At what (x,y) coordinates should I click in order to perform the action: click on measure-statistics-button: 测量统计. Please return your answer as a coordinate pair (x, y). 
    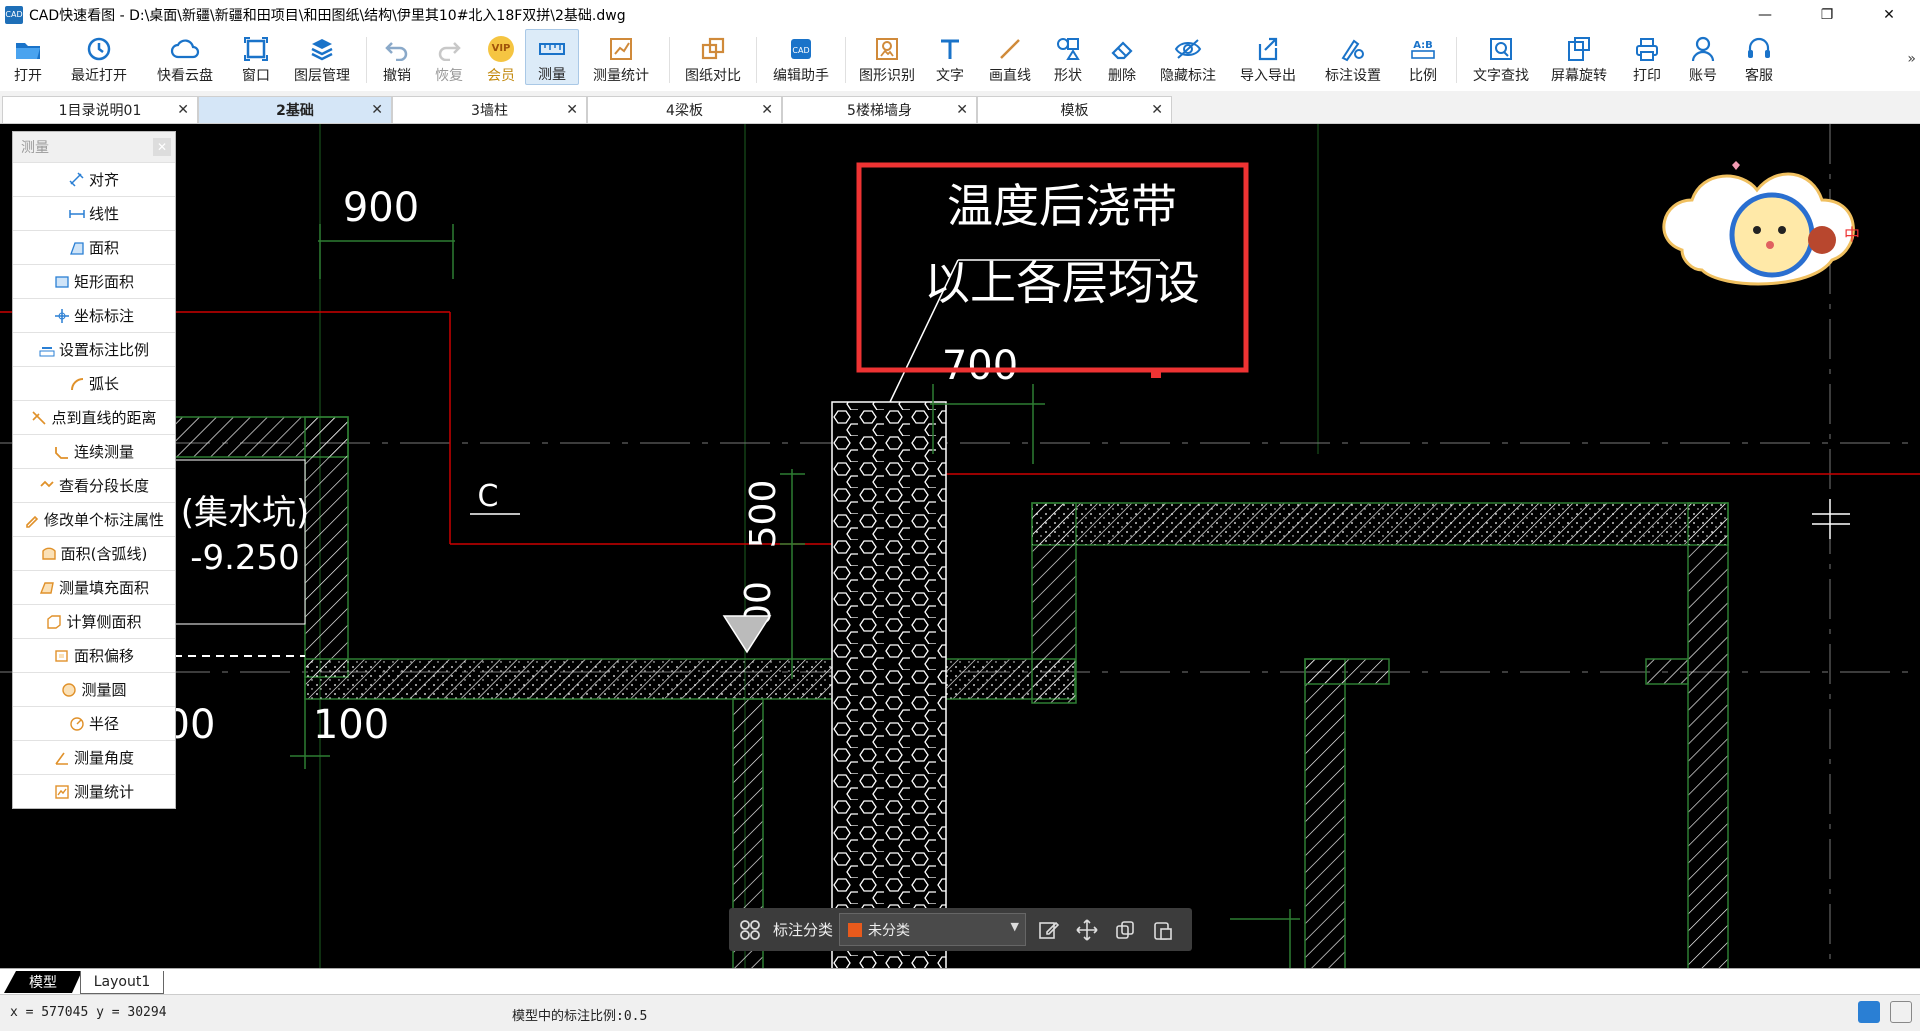
    Looking at the image, I should click on (94, 791).